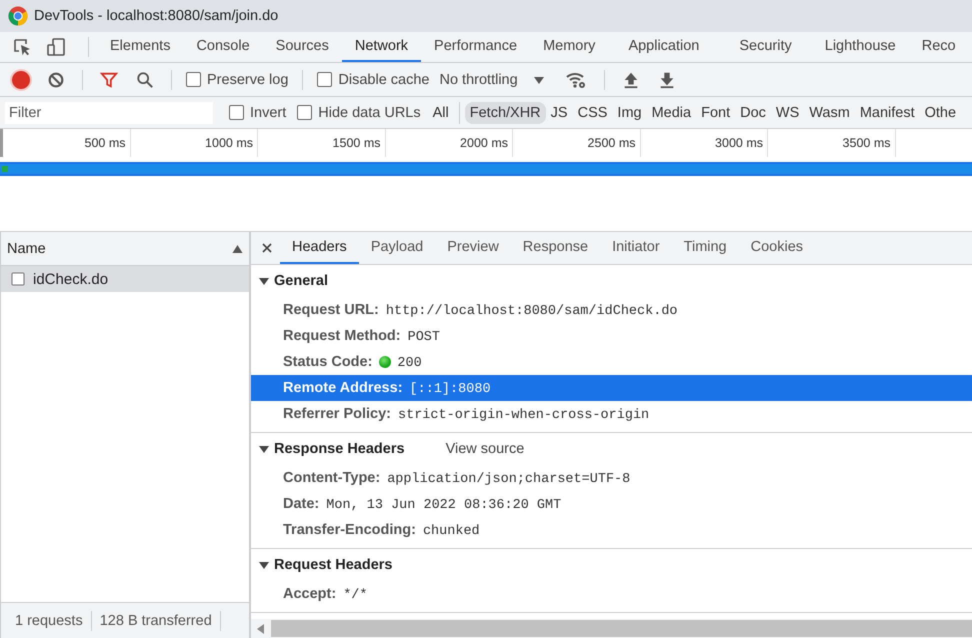 The height and width of the screenshot is (638, 972). What do you see at coordinates (539, 79) in the screenshot?
I see `caret-icon` at bounding box center [539, 79].